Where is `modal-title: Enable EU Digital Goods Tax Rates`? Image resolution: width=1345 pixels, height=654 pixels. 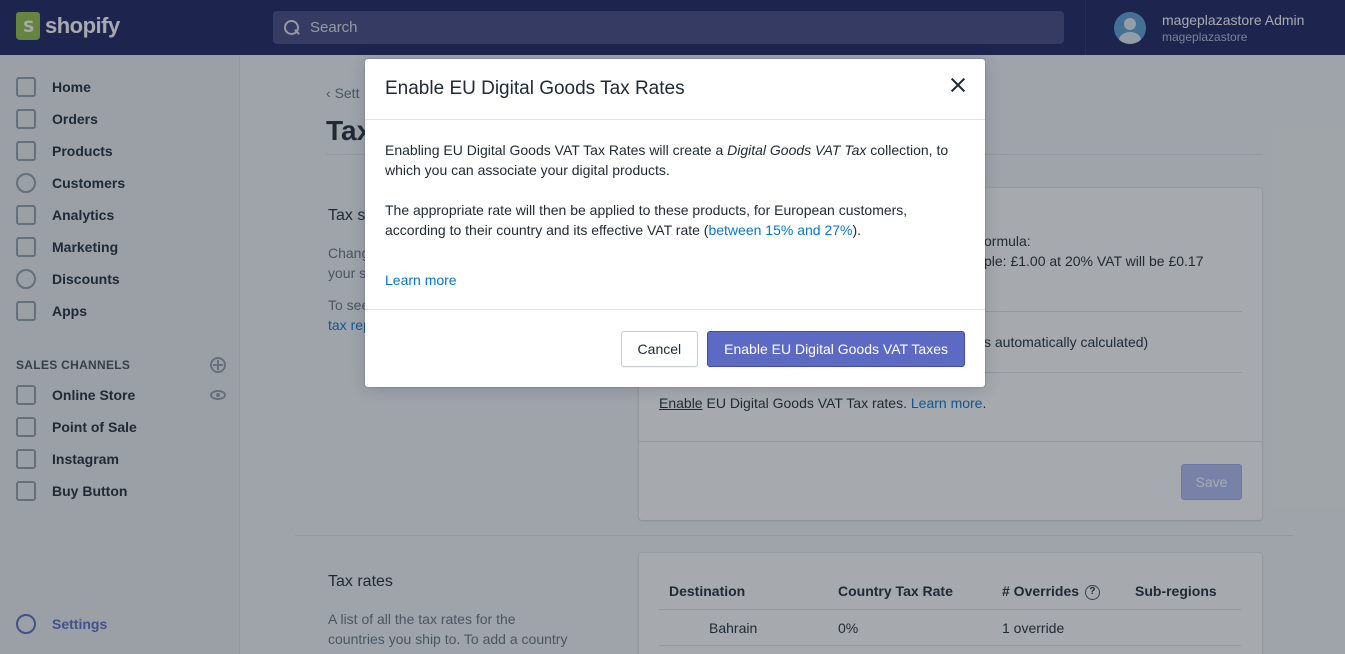 modal-title: Enable EU Digital Goods Tax Rates is located at coordinates (535, 88).